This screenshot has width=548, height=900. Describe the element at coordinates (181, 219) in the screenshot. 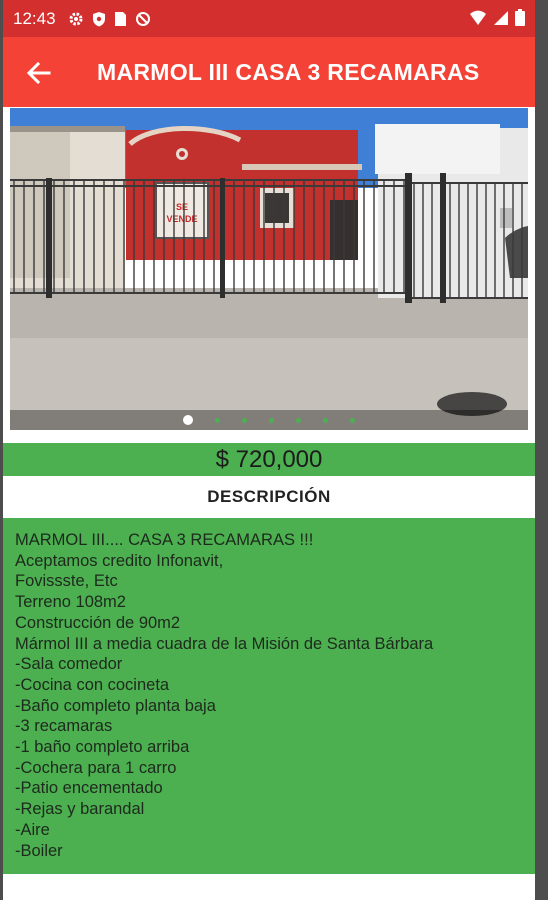

I see `svg-text: VENDE` at that location.